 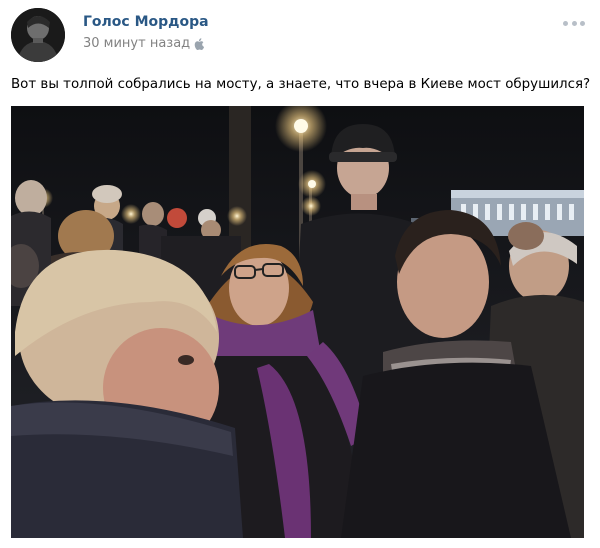 What do you see at coordinates (38, 35) in the screenshot?
I see `avatar` at bounding box center [38, 35].